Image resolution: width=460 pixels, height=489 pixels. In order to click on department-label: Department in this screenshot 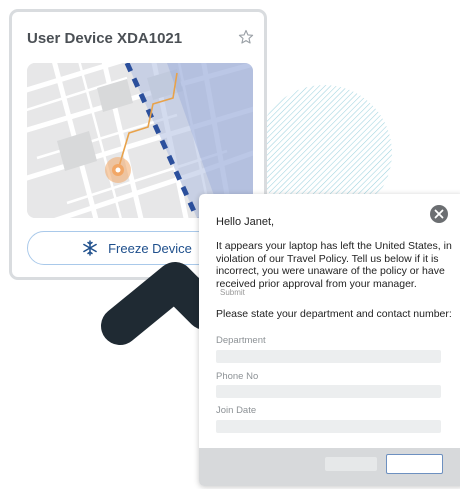, I will do `click(241, 340)`.